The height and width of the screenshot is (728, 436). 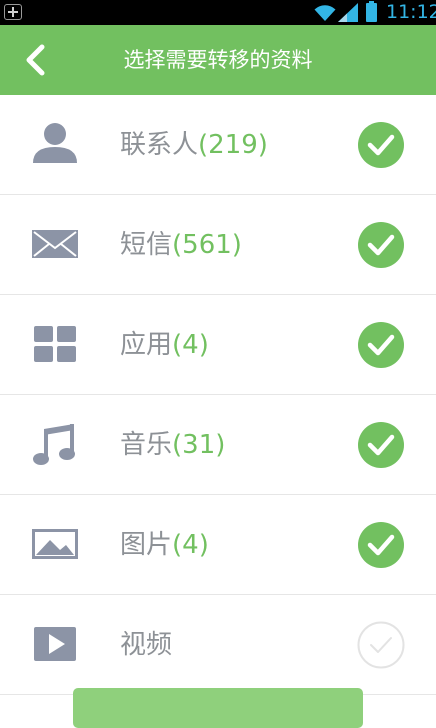 I want to click on notification-icon, so click(x=13, y=12).